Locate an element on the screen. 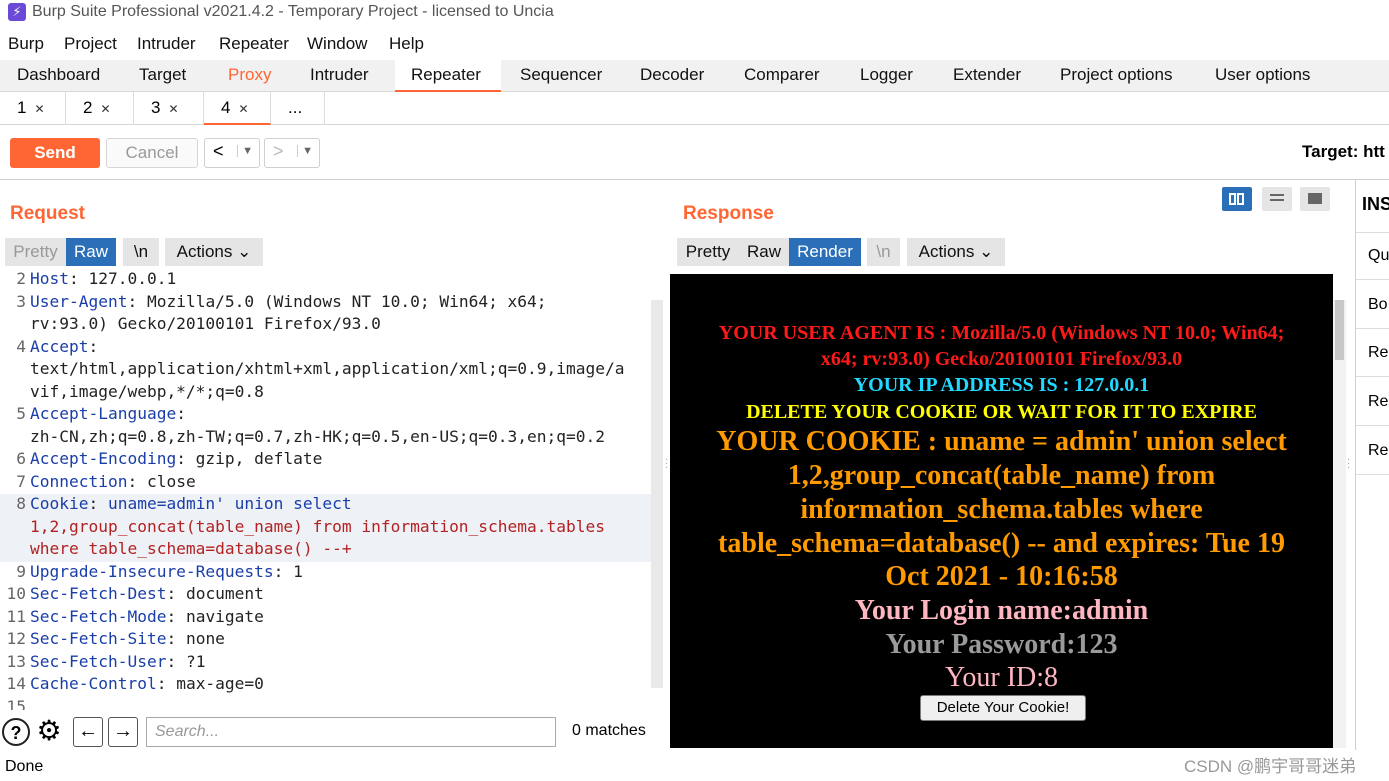  help-icon: ? is located at coordinates (16, 732).